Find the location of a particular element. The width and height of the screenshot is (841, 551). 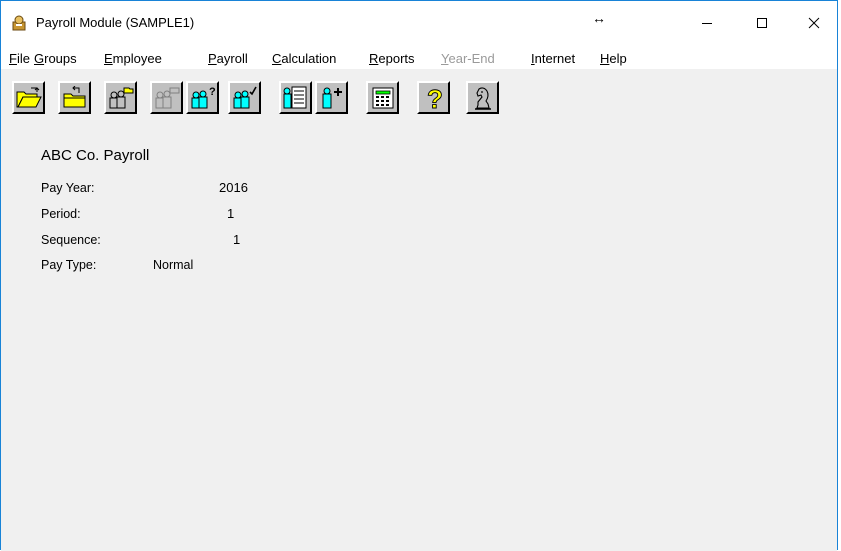

menu-internet: Internet is located at coordinates (553, 58).